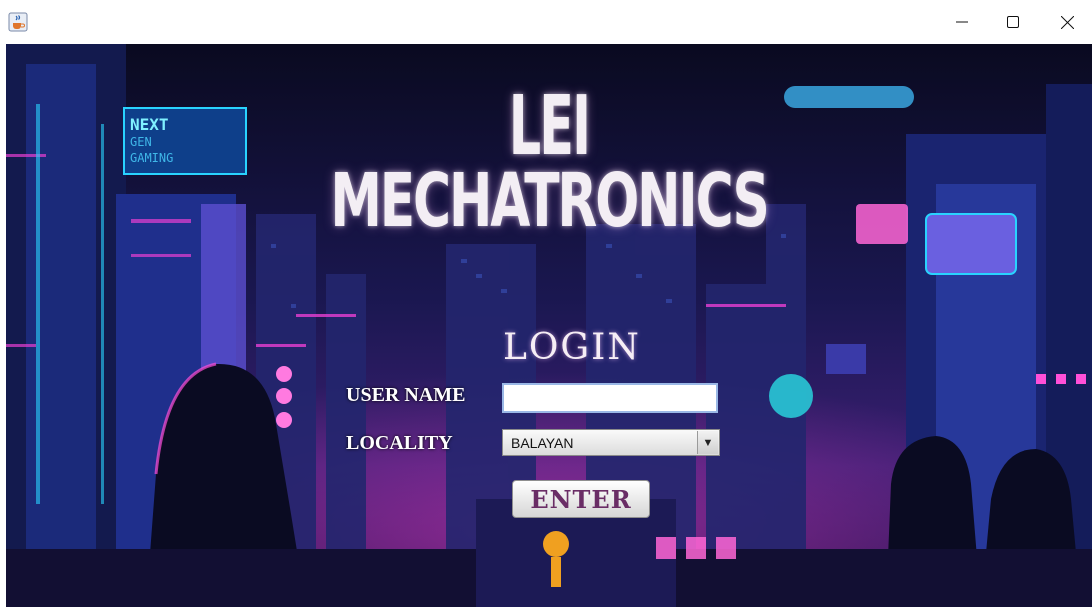 Image resolution: width=1092 pixels, height=607 pixels. Describe the element at coordinates (546, 22) in the screenshot. I see `title-bar` at that location.